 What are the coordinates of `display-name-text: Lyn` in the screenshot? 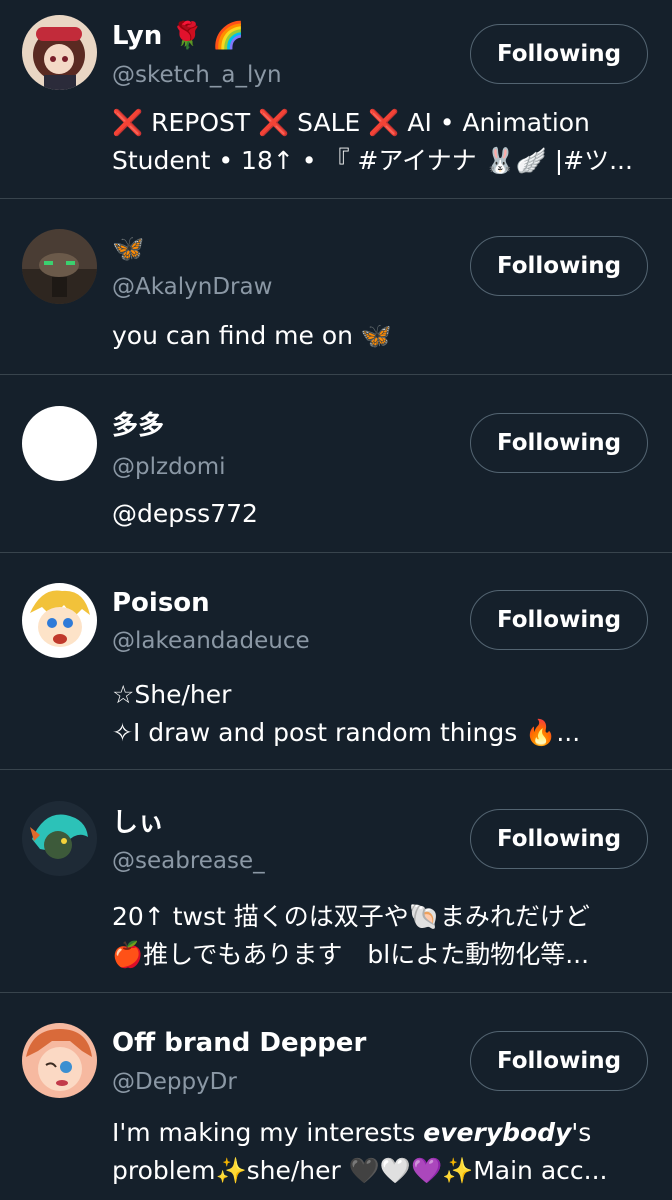 It's located at (137, 36).